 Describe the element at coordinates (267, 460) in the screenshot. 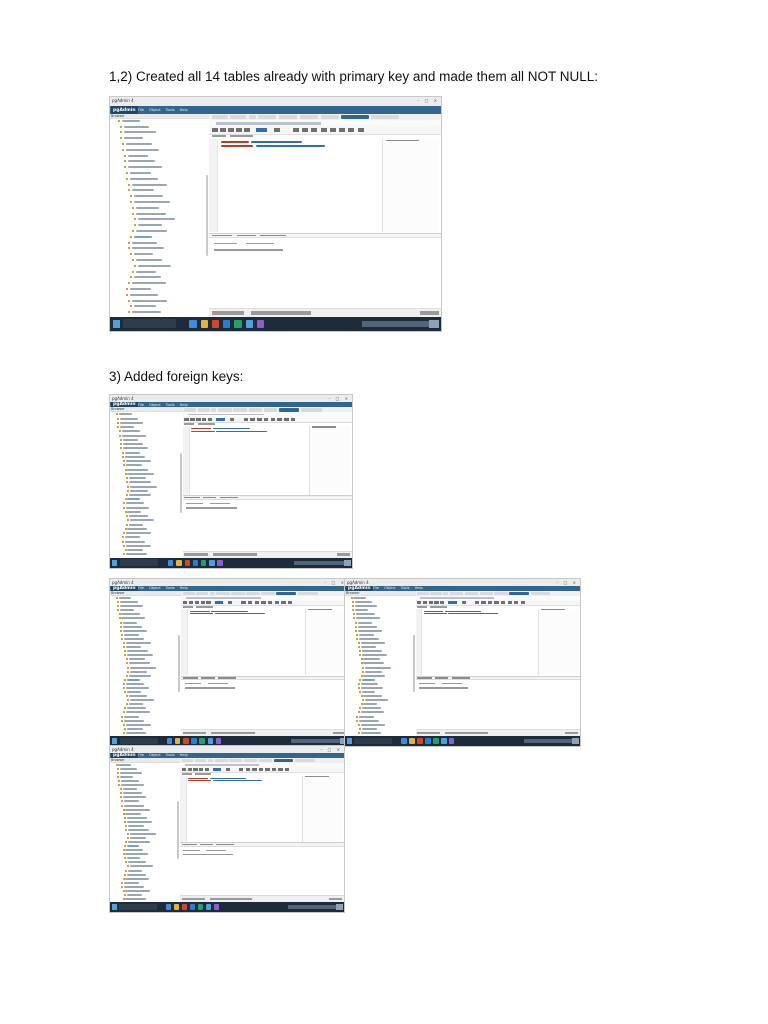

I see `sql-editor` at that location.